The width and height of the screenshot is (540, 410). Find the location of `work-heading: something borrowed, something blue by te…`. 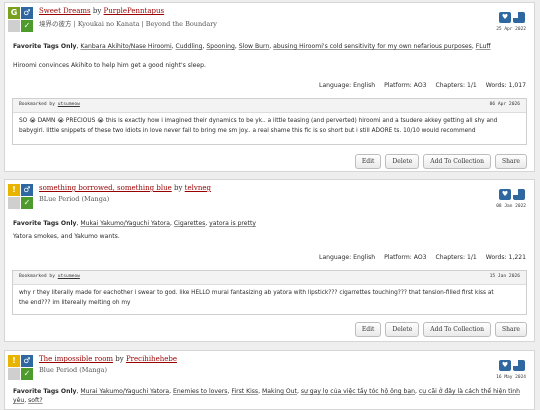

work-heading: something borrowed, something blue by te… is located at coordinates (125, 188).